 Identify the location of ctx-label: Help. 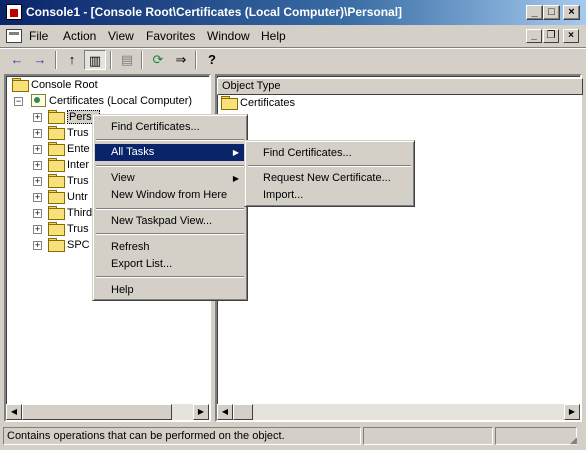
(122, 290).